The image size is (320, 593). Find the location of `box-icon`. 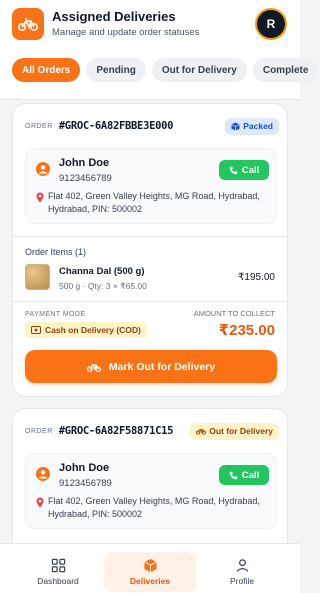

box-icon is located at coordinates (150, 565).